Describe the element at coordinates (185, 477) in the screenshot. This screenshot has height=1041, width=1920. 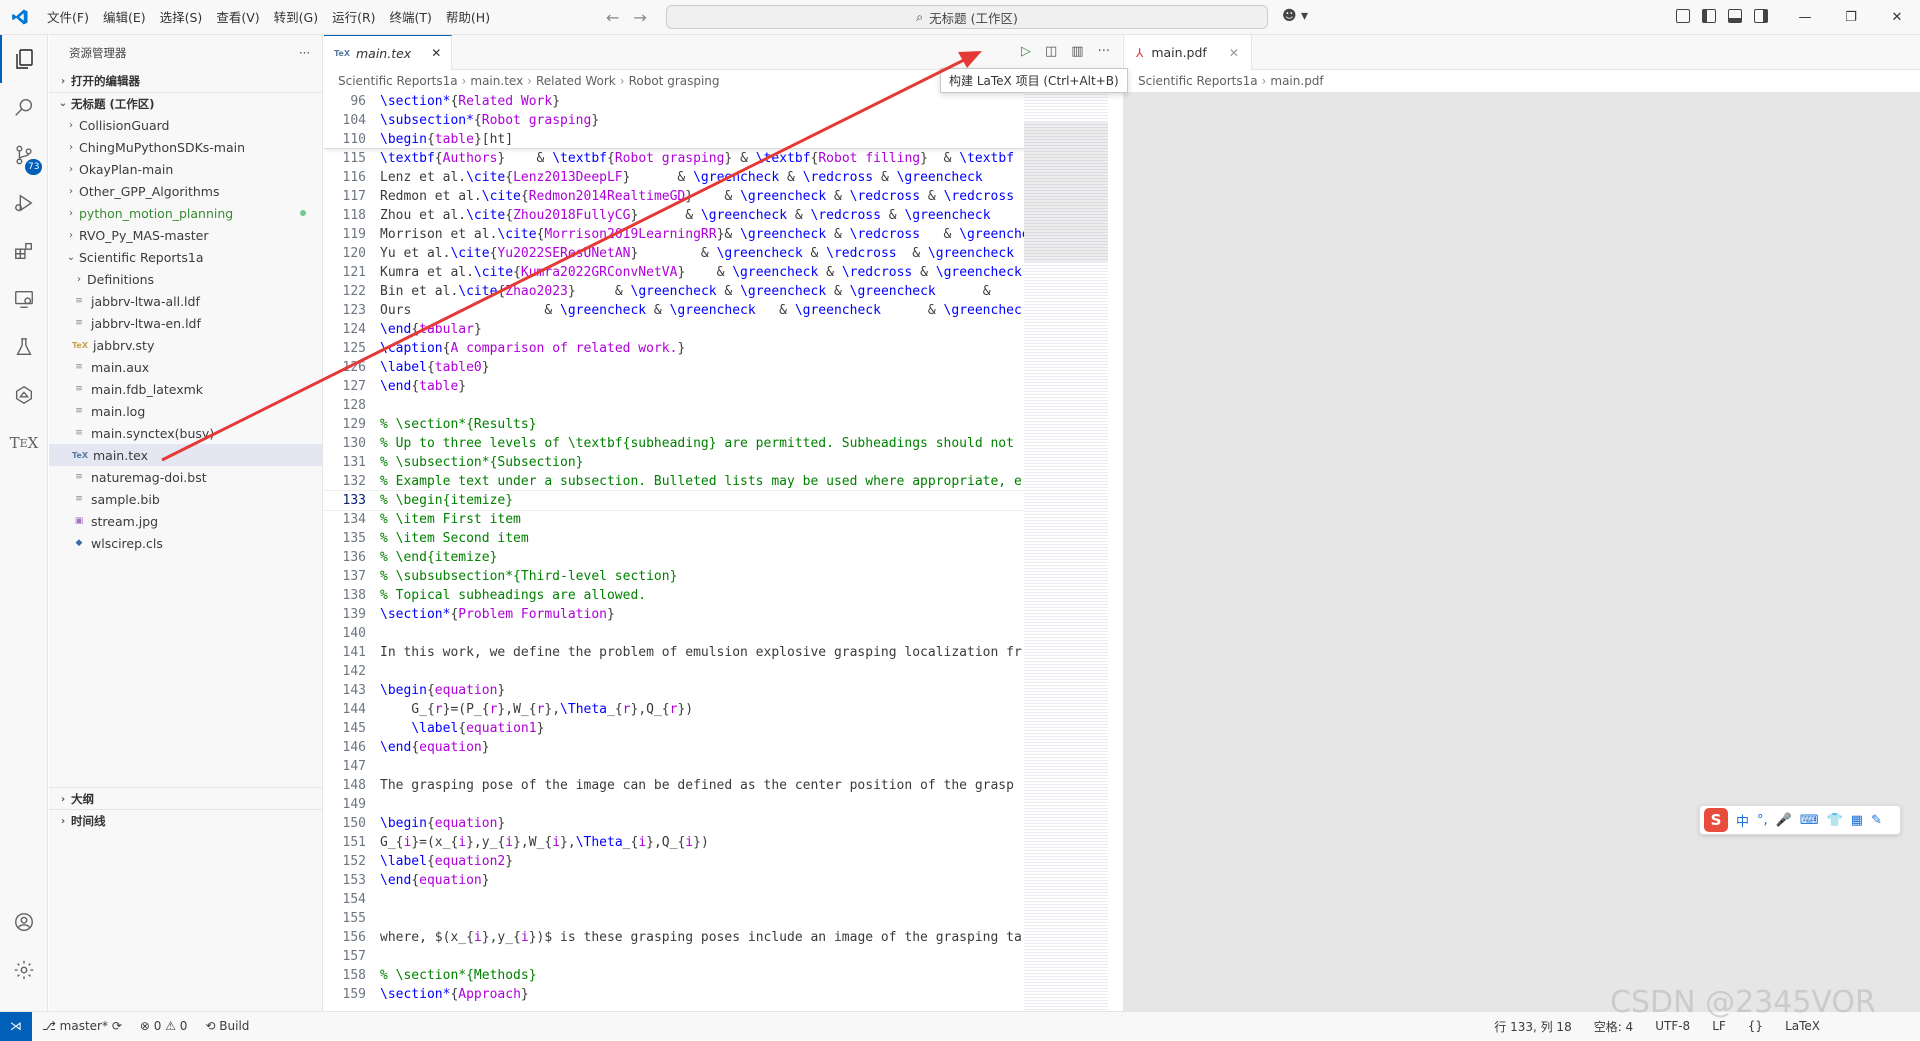
I see `file-item: ≡ naturemag-doi.bst` at that location.